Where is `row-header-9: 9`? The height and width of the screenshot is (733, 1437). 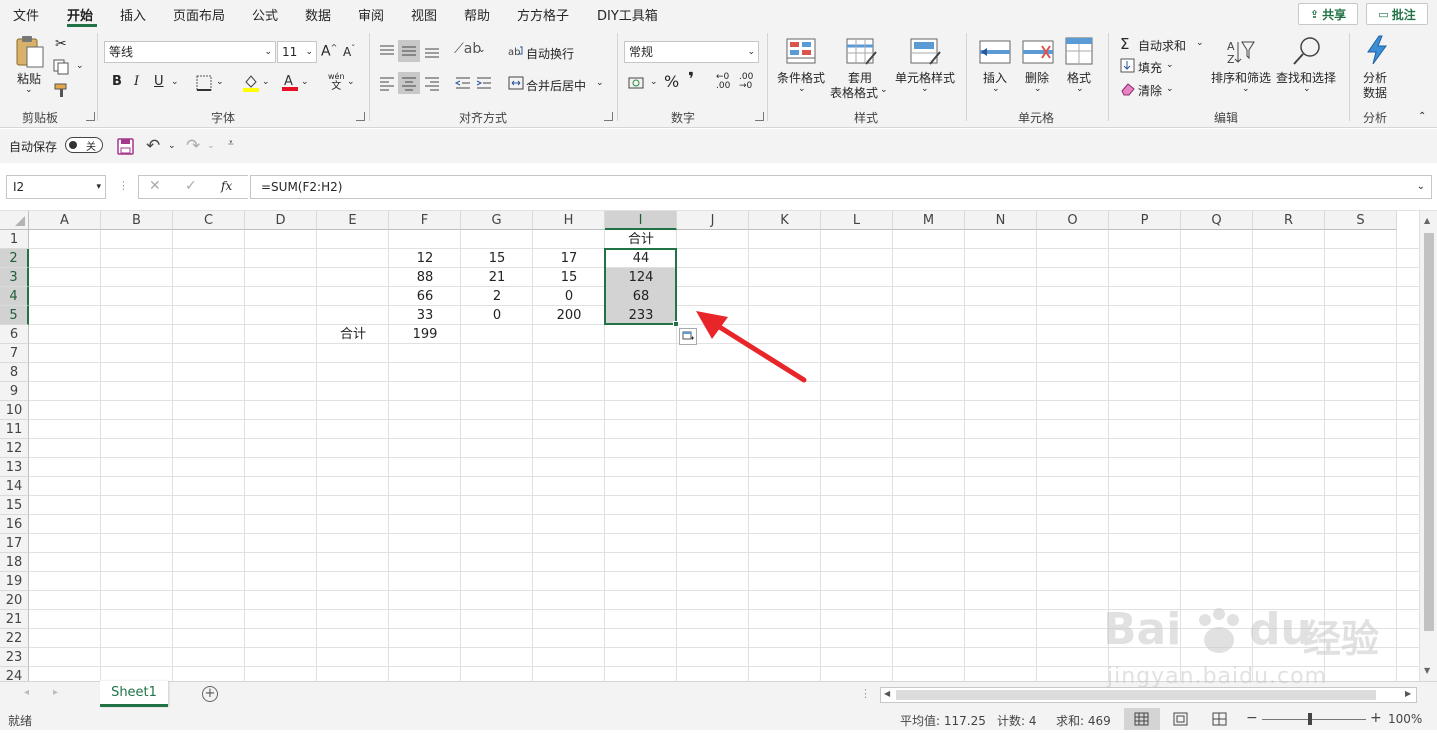
row-header-9: 9 is located at coordinates (14, 391).